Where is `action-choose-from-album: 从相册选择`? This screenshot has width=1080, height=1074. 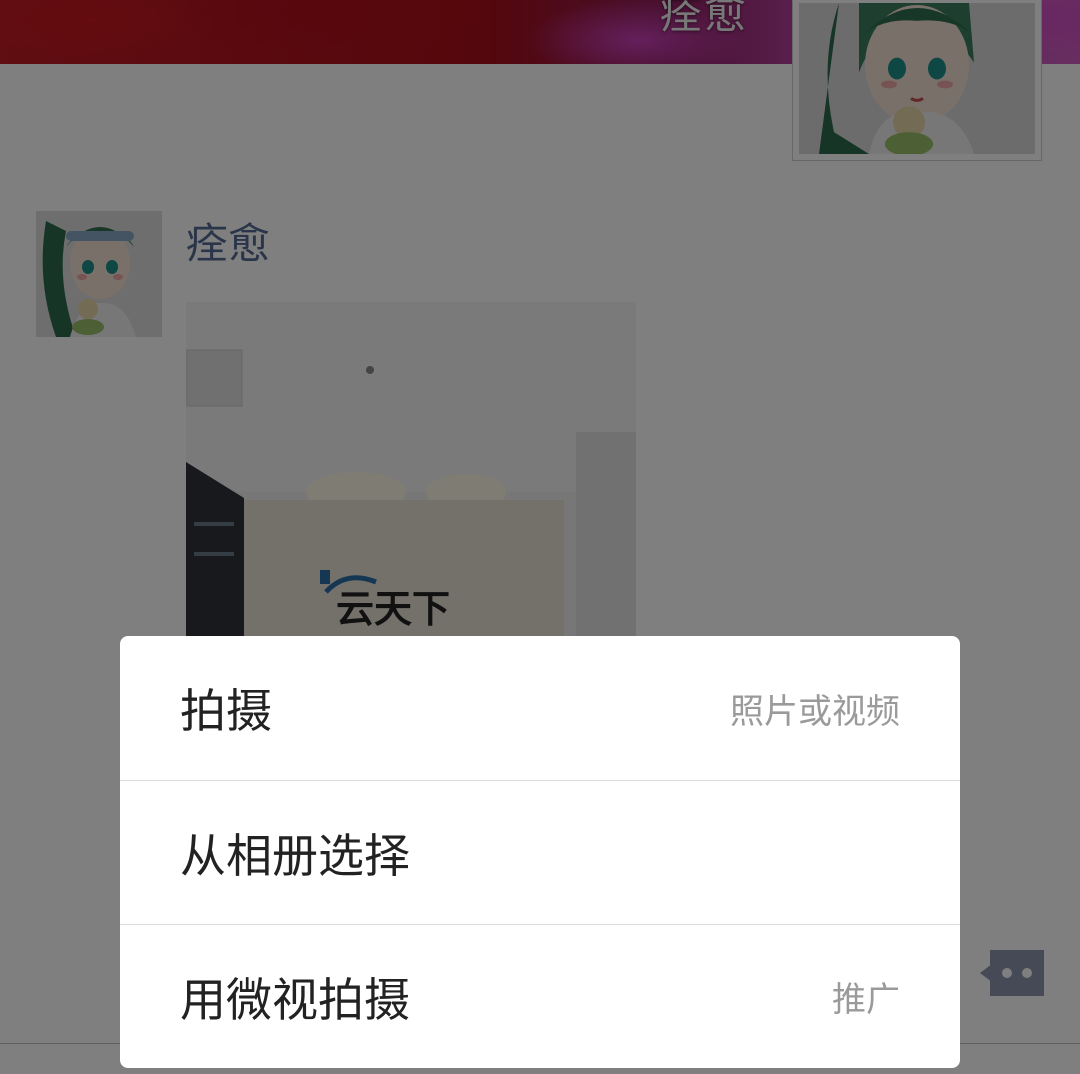 action-choose-from-album: 从相册选择 is located at coordinates (540, 852).